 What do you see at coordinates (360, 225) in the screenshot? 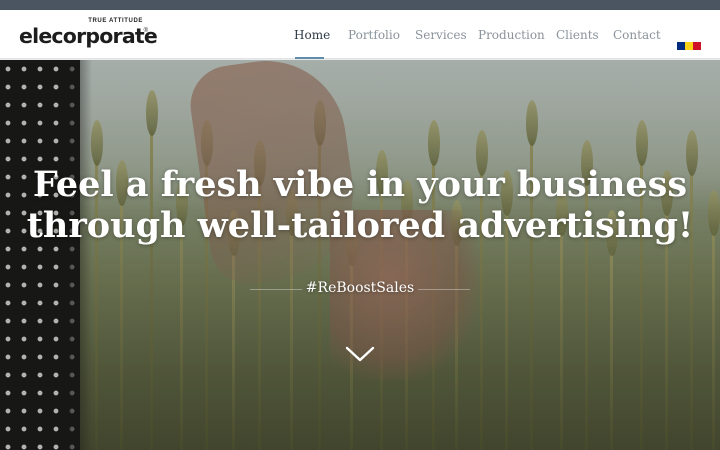
I see `hero-headline-line-2: through well-tailored advertising!` at bounding box center [360, 225].